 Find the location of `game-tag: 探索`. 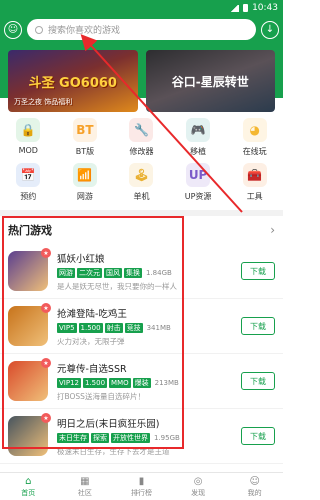

game-tag: 探索 is located at coordinates (100, 437).